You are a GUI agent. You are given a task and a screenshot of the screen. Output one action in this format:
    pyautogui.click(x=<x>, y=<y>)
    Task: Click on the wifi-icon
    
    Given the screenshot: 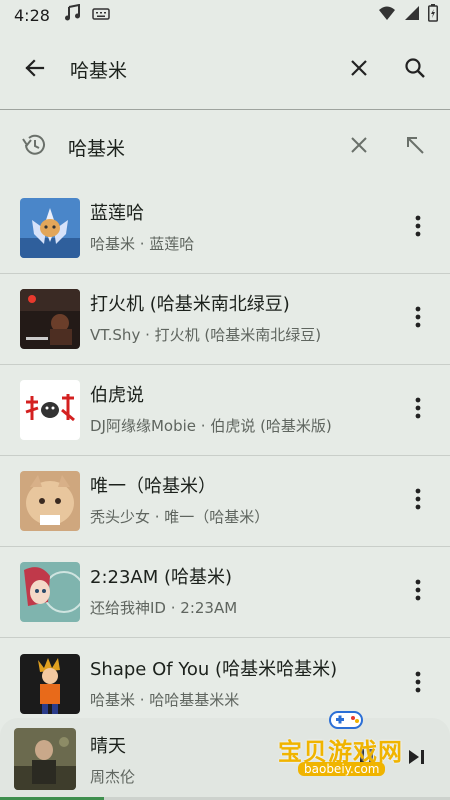 What is the action you would take?
    pyautogui.click(x=387, y=15)
    